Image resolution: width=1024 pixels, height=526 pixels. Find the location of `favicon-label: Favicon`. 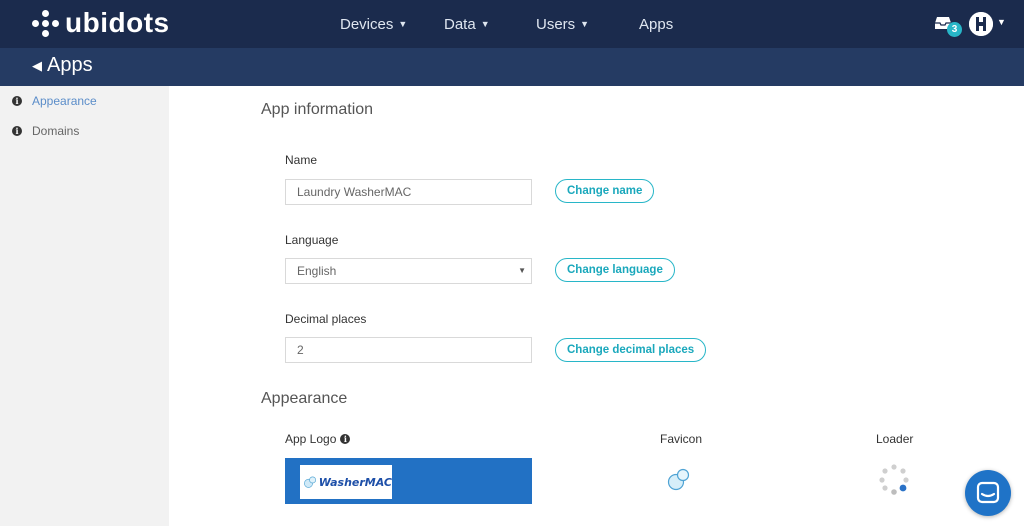

favicon-label: Favicon is located at coordinates (681, 439).